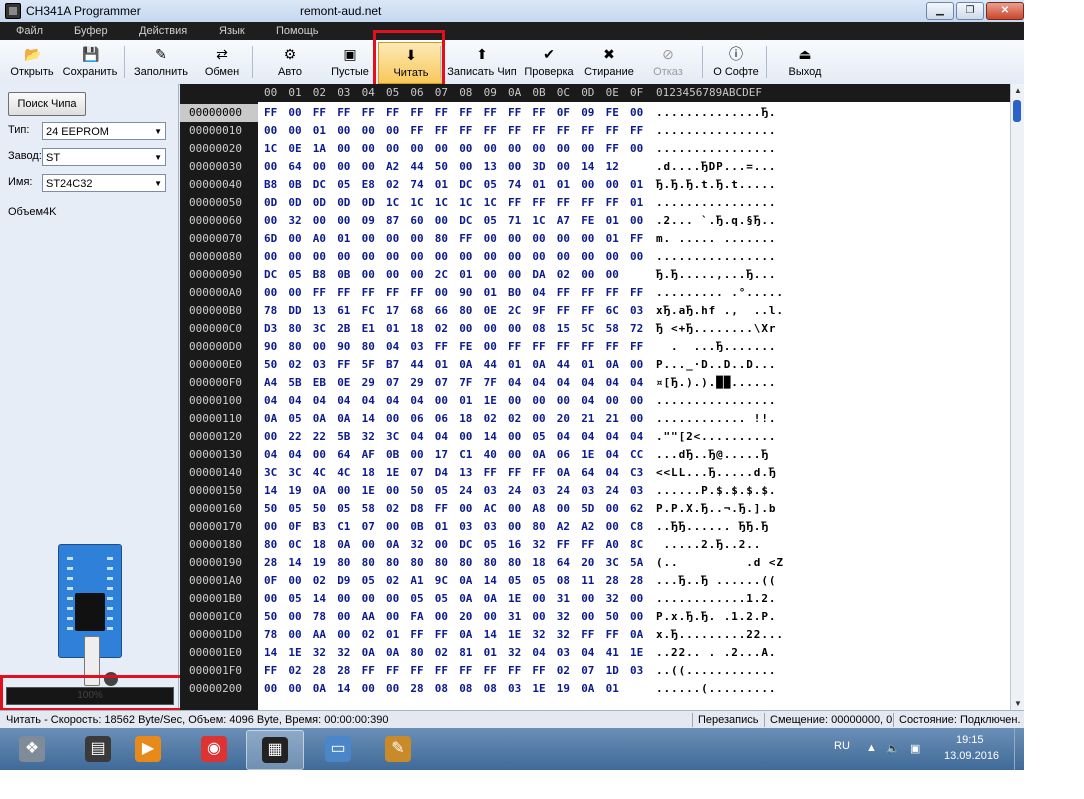 The image size is (1084, 799). I want to click on hex-byte: A8, so click(538, 508).